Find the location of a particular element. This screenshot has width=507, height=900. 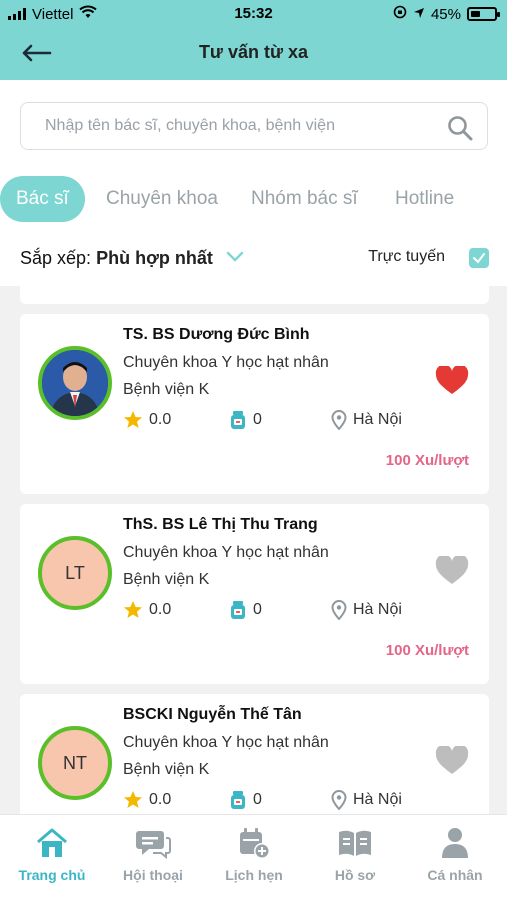

sort-value: Phù hợp nhất is located at coordinates (154, 258).